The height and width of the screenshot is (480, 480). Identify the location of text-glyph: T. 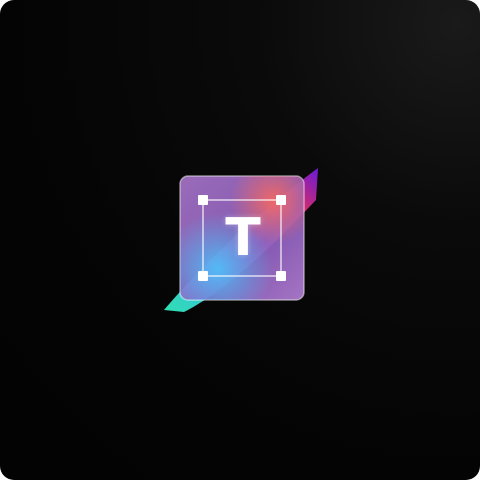
(243, 238).